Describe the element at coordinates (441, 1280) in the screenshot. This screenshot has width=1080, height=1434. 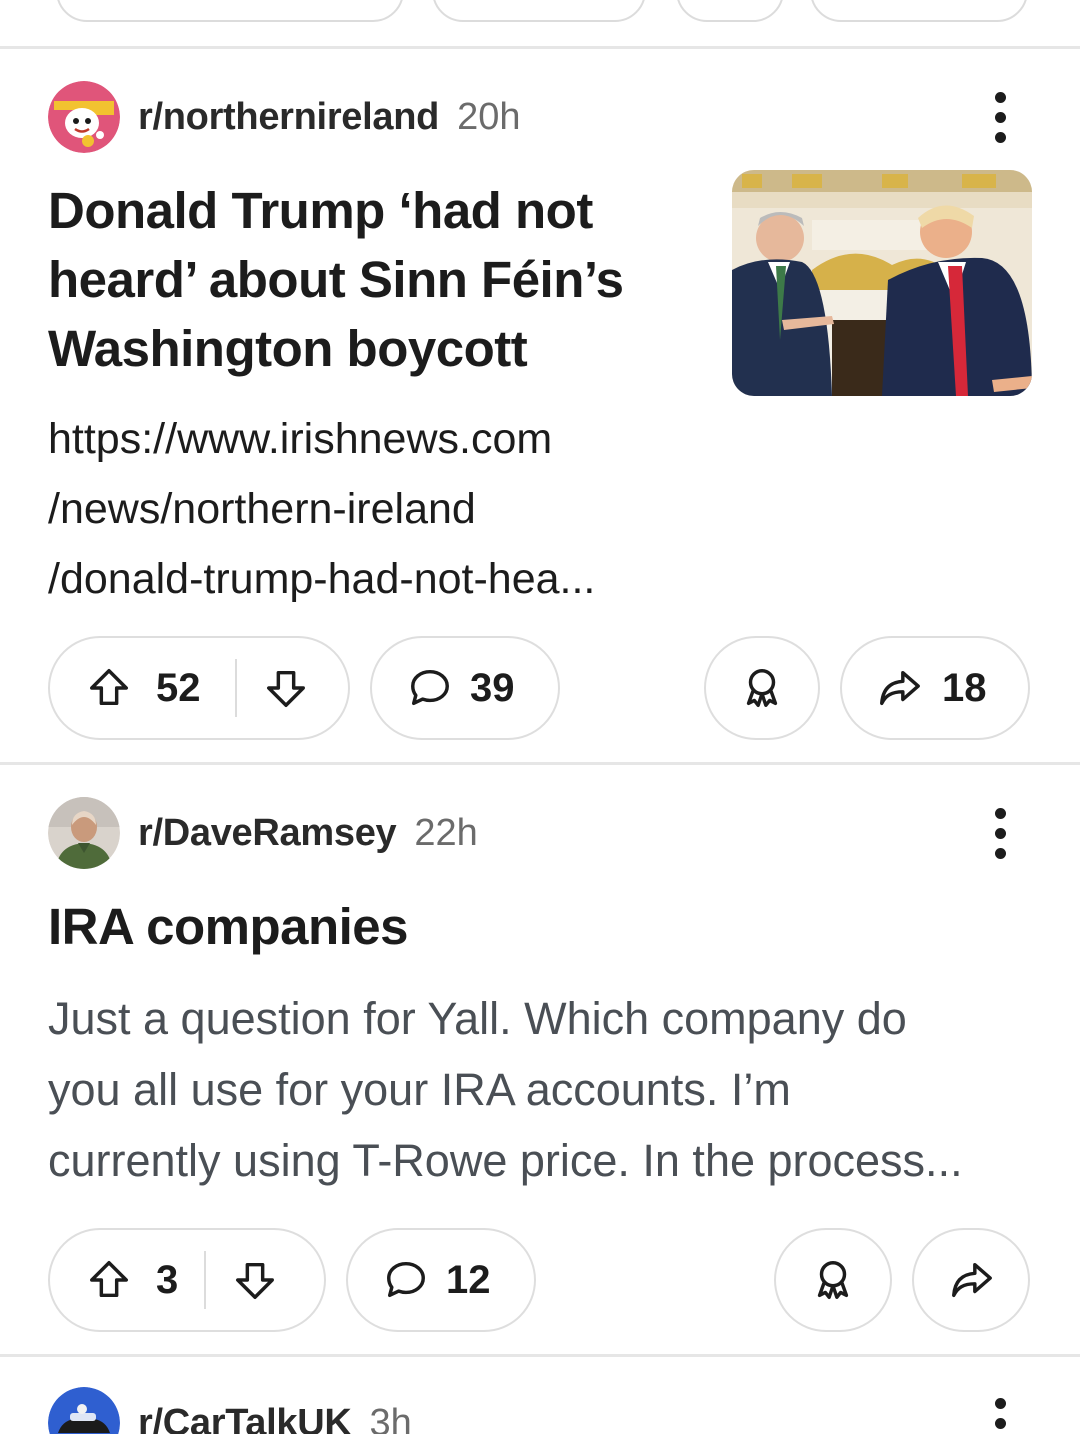
I see `comment-button: 12` at that location.